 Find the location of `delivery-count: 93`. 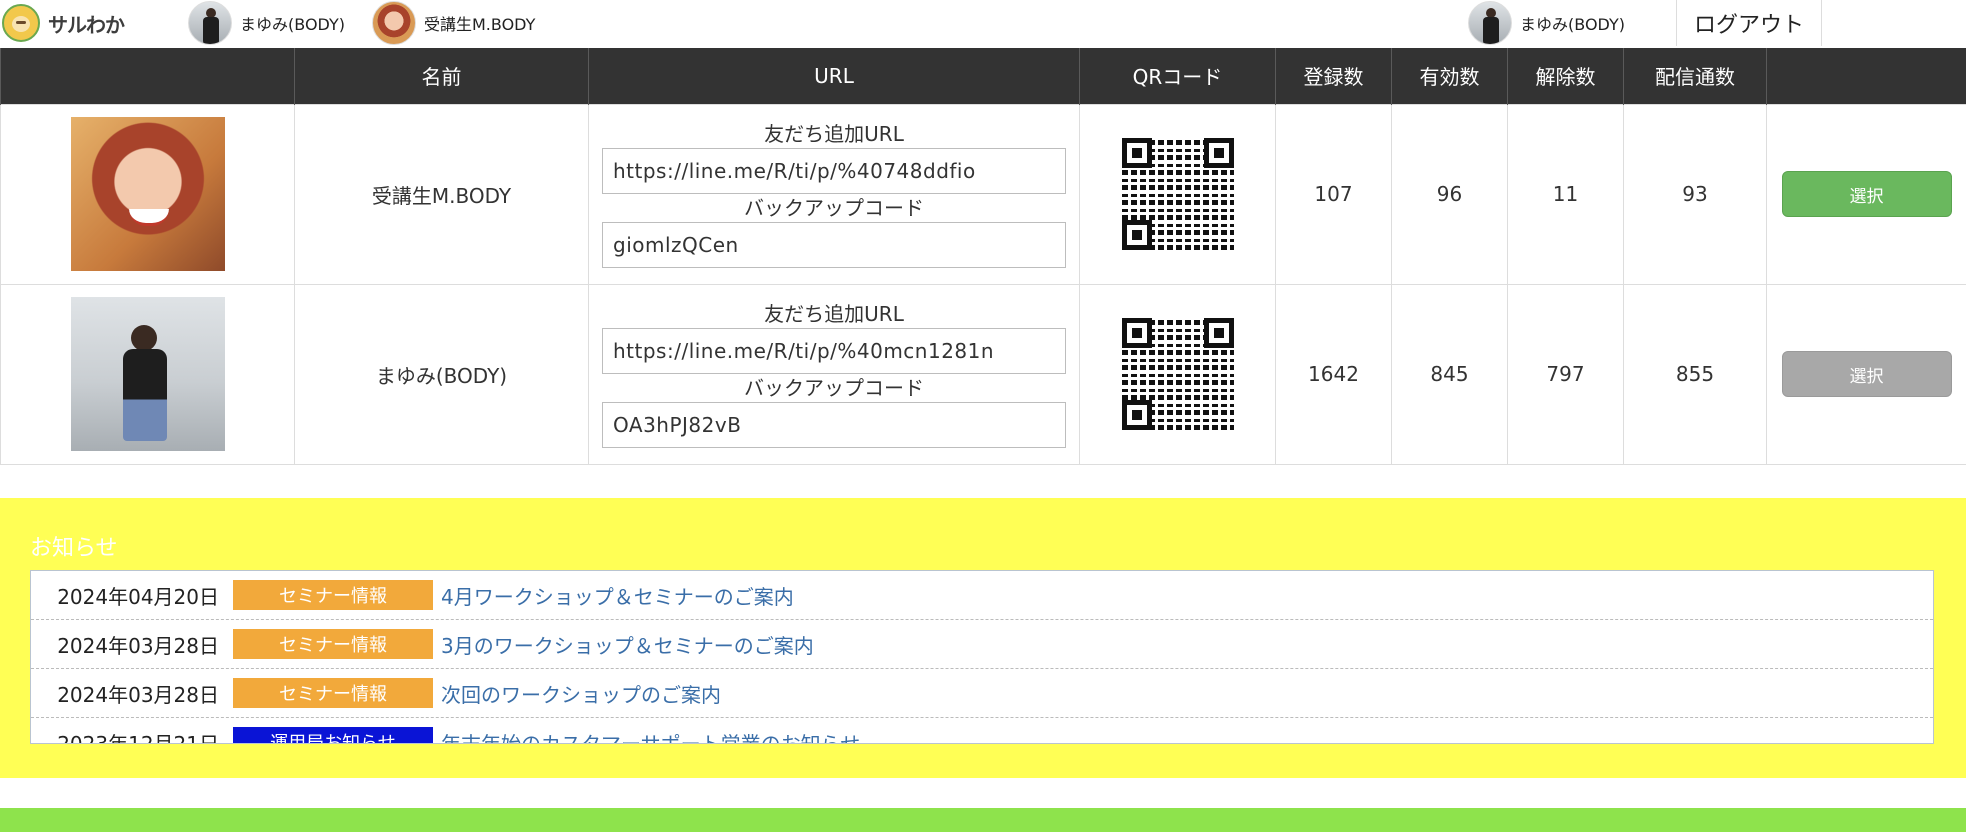

delivery-count: 93 is located at coordinates (1695, 194).